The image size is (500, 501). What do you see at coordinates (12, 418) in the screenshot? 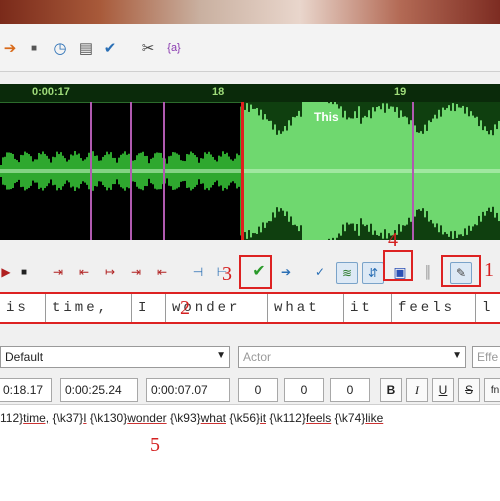
I see `karaoke-tag: 112}` at bounding box center [12, 418].